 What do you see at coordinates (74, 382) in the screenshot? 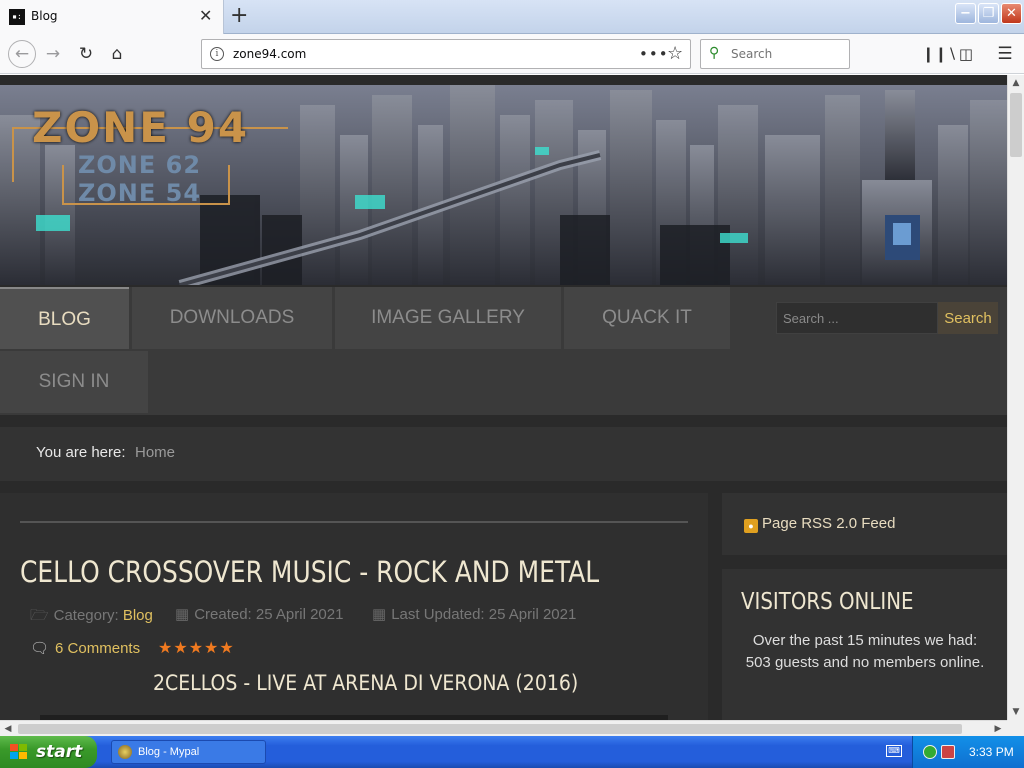
I see `nav-item-sign-in: SIGN IN` at bounding box center [74, 382].